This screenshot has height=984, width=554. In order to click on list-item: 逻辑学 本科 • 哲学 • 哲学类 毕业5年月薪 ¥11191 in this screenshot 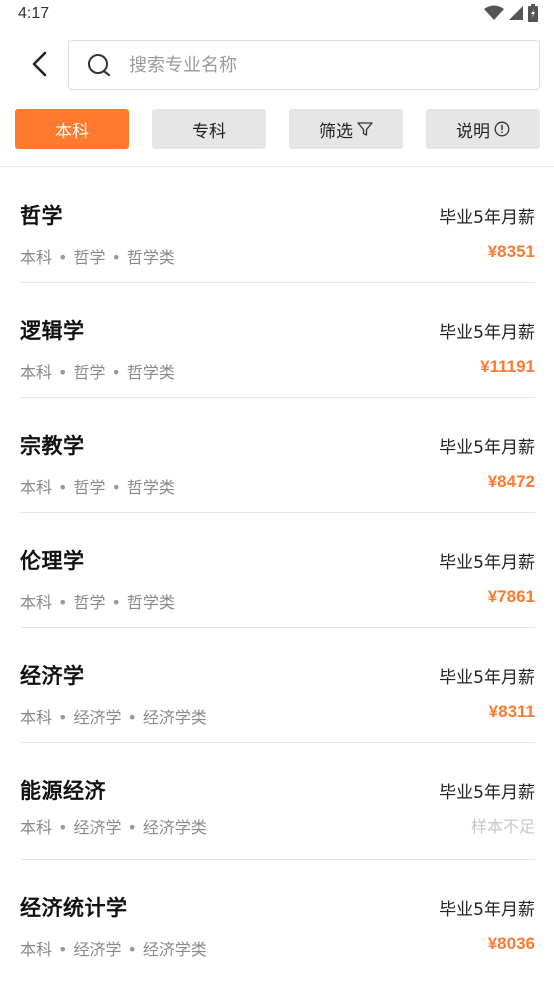, I will do `click(277, 340)`.